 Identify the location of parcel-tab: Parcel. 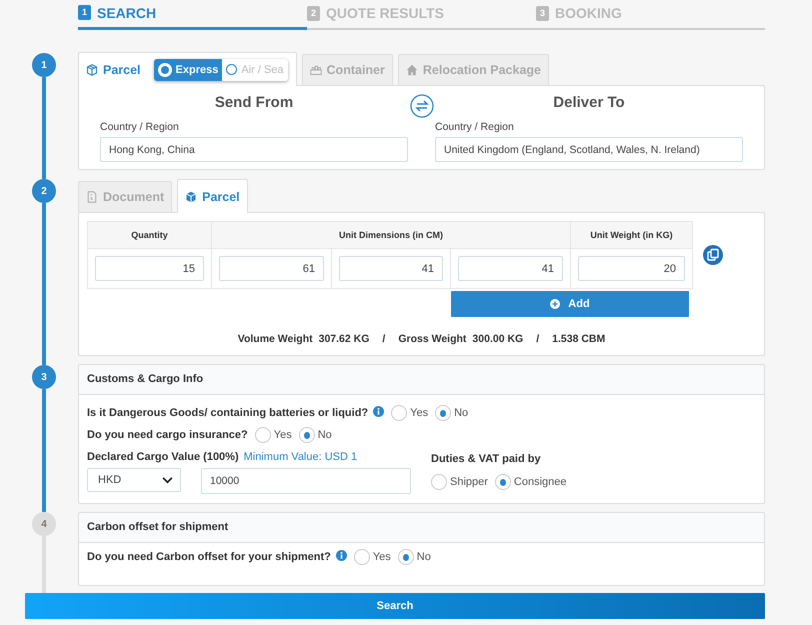
(212, 196).